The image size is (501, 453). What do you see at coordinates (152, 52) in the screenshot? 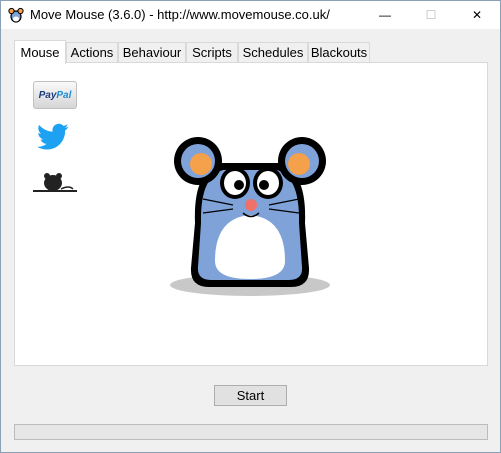
I see `tab-behaviour: Behaviour` at bounding box center [152, 52].